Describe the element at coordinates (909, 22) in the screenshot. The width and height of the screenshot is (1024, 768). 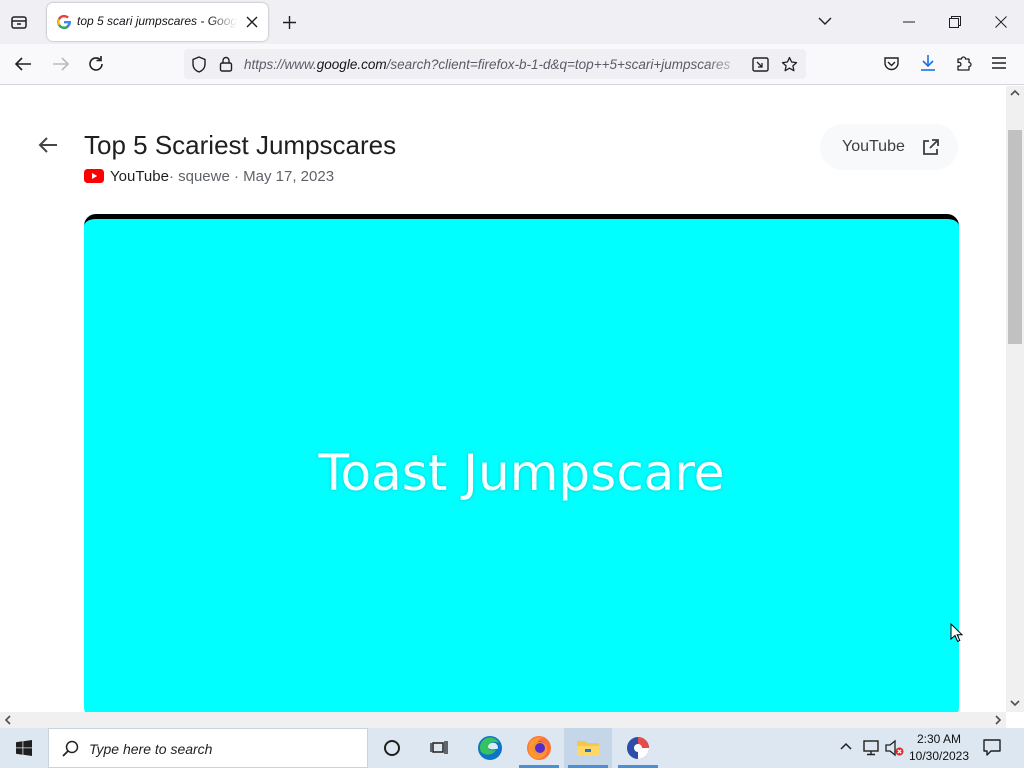
I see `minimize-icon` at that location.